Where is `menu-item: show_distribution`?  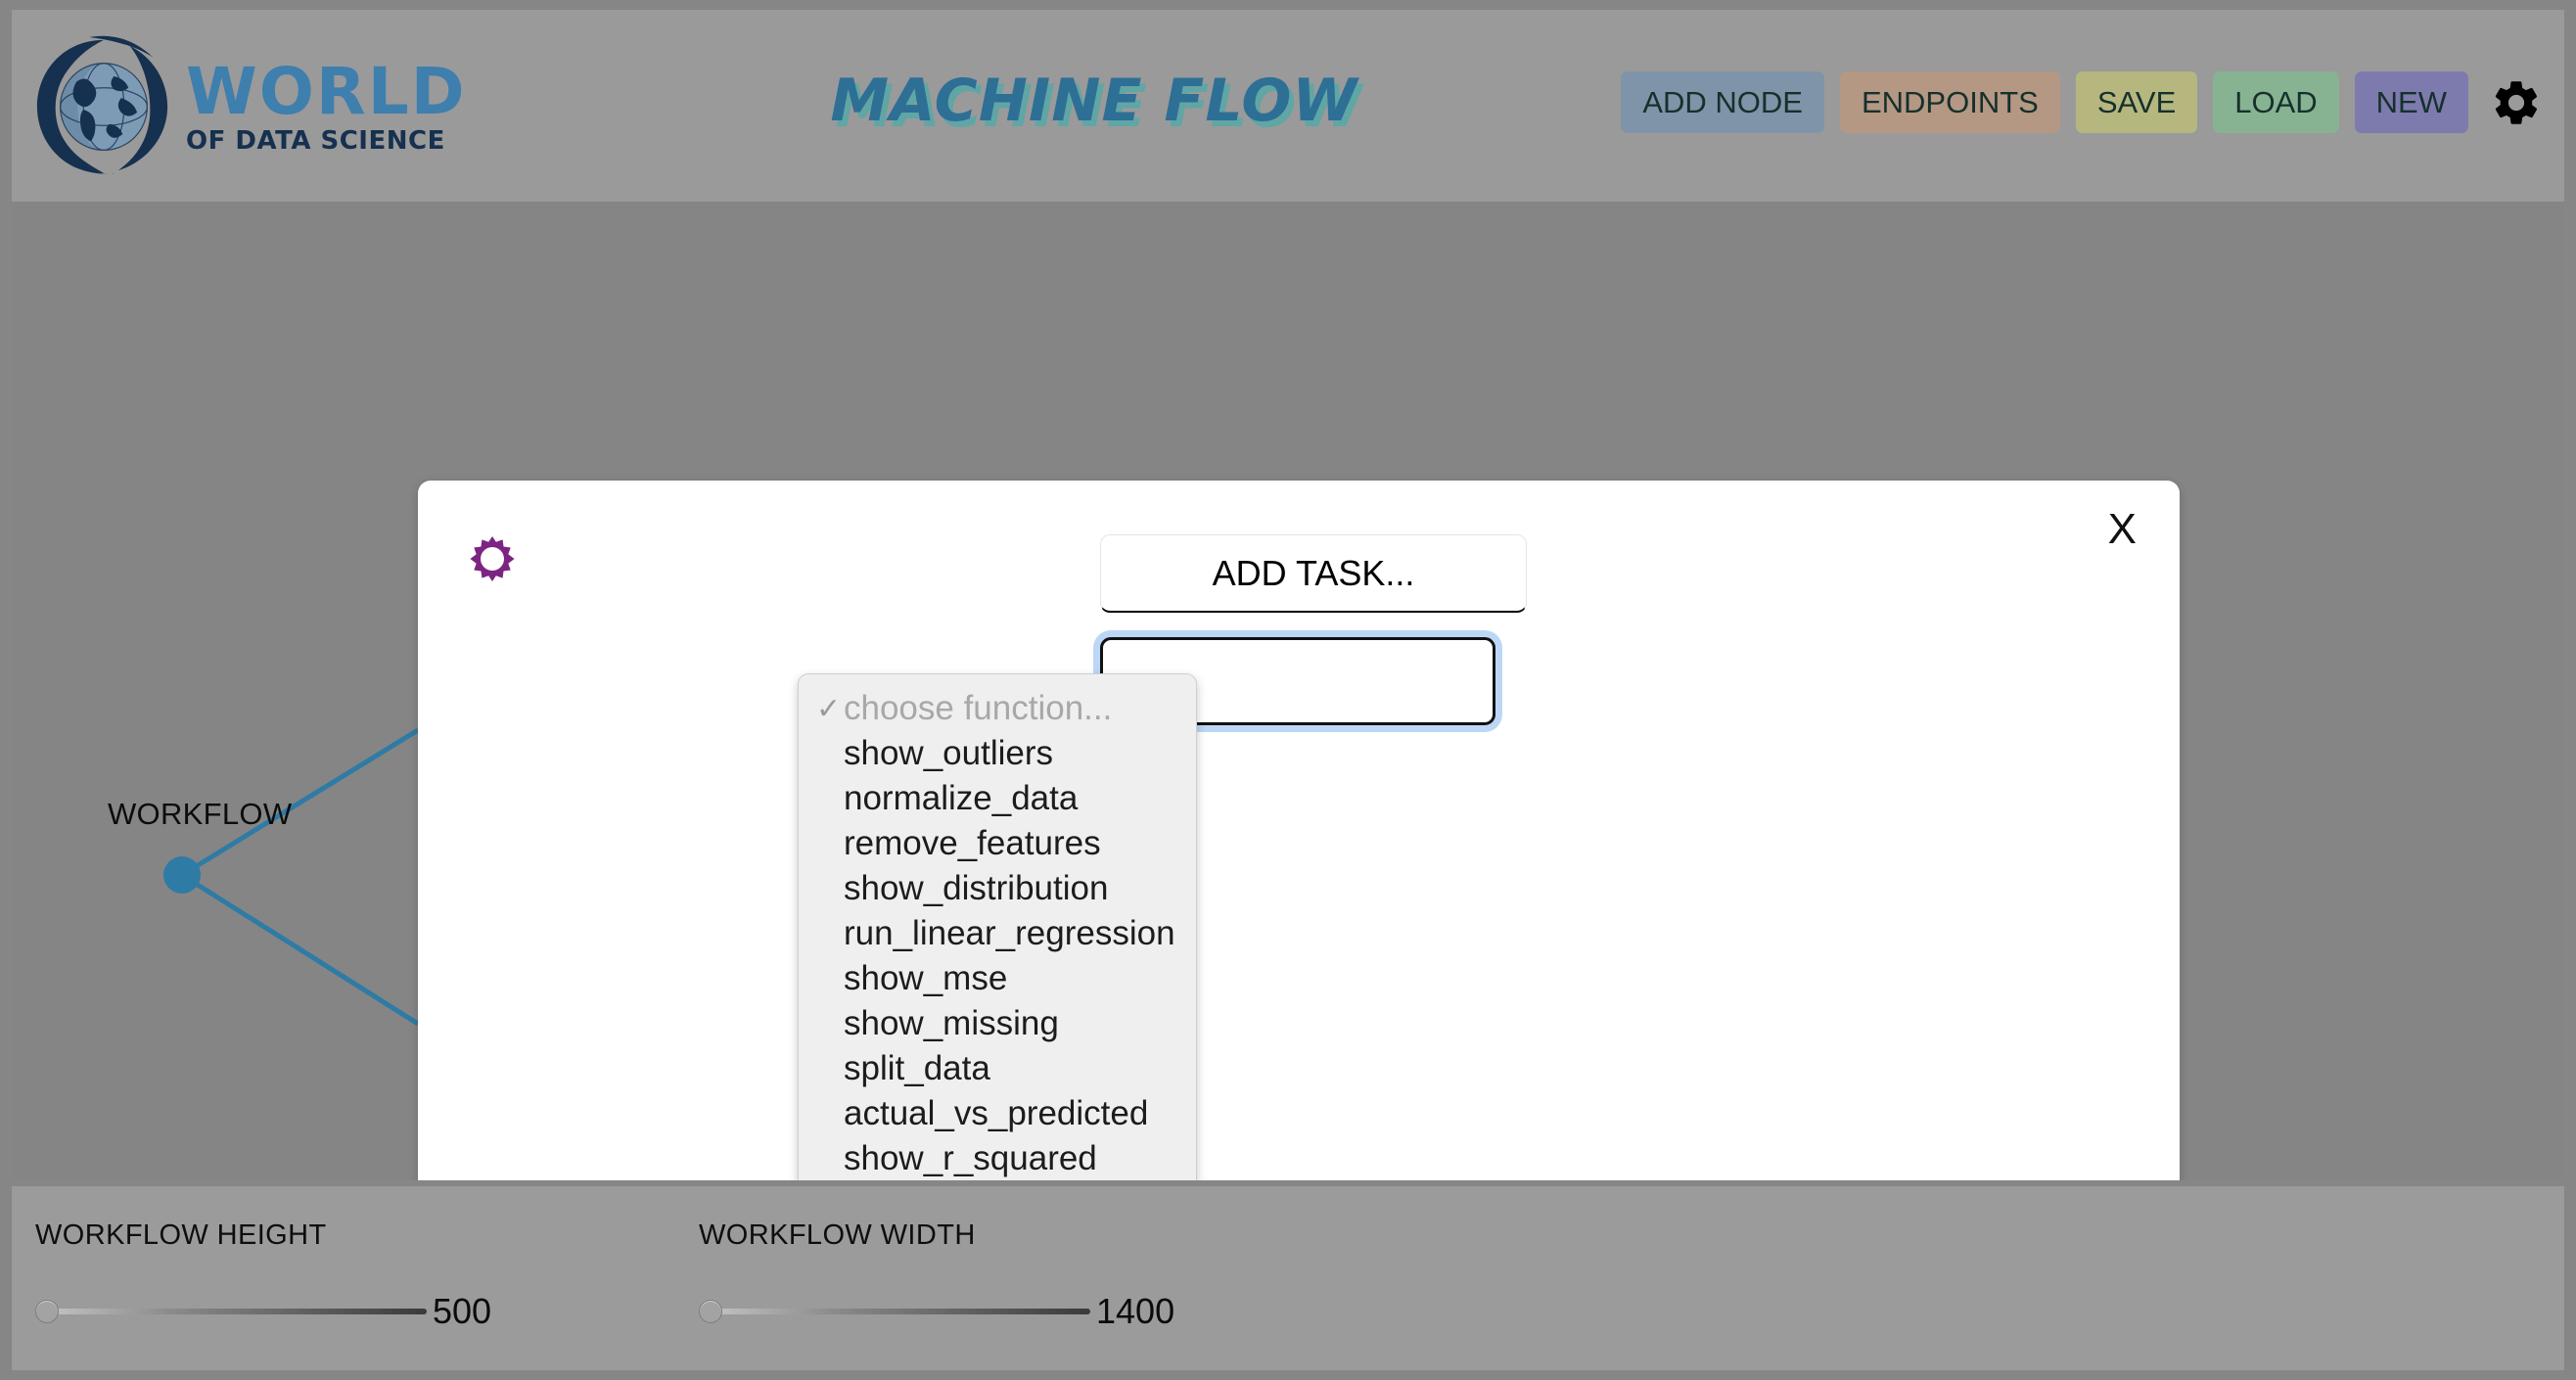
menu-item: show_distribution is located at coordinates (997, 889).